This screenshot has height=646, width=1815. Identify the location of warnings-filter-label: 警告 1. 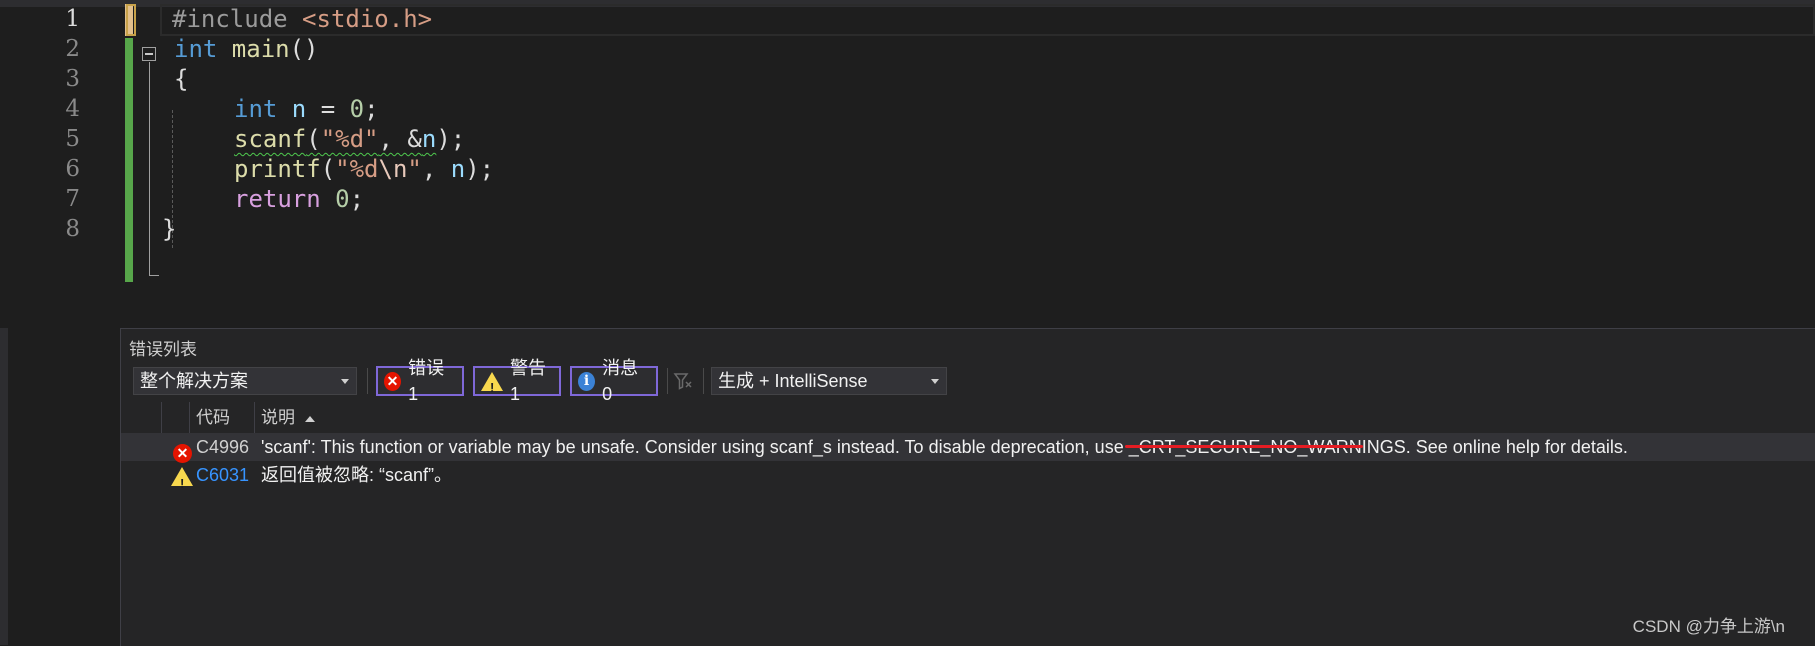
(528, 381).